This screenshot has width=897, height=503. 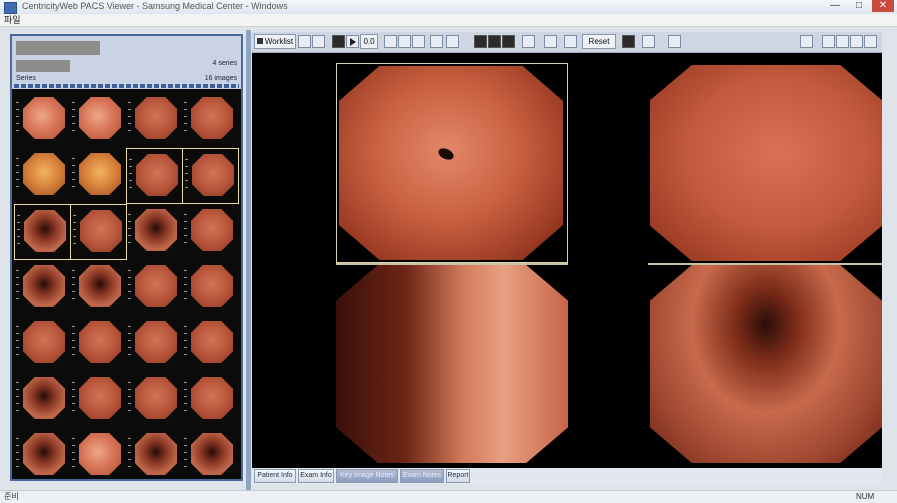 What do you see at coordinates (806, 41) in the screenshot?
I see `layout-toggle-icon` at bounding box center [806, 41].